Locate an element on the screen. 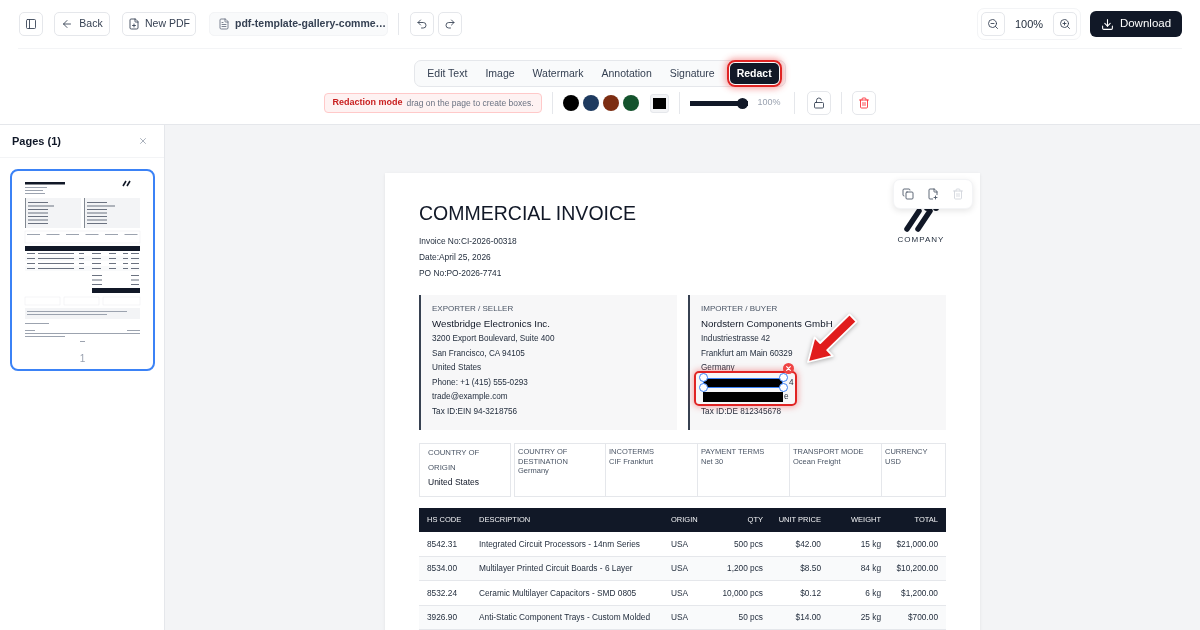 This screenshot has height=630, width=1200. zoom-in-button is located at coordinates (1065, 24).